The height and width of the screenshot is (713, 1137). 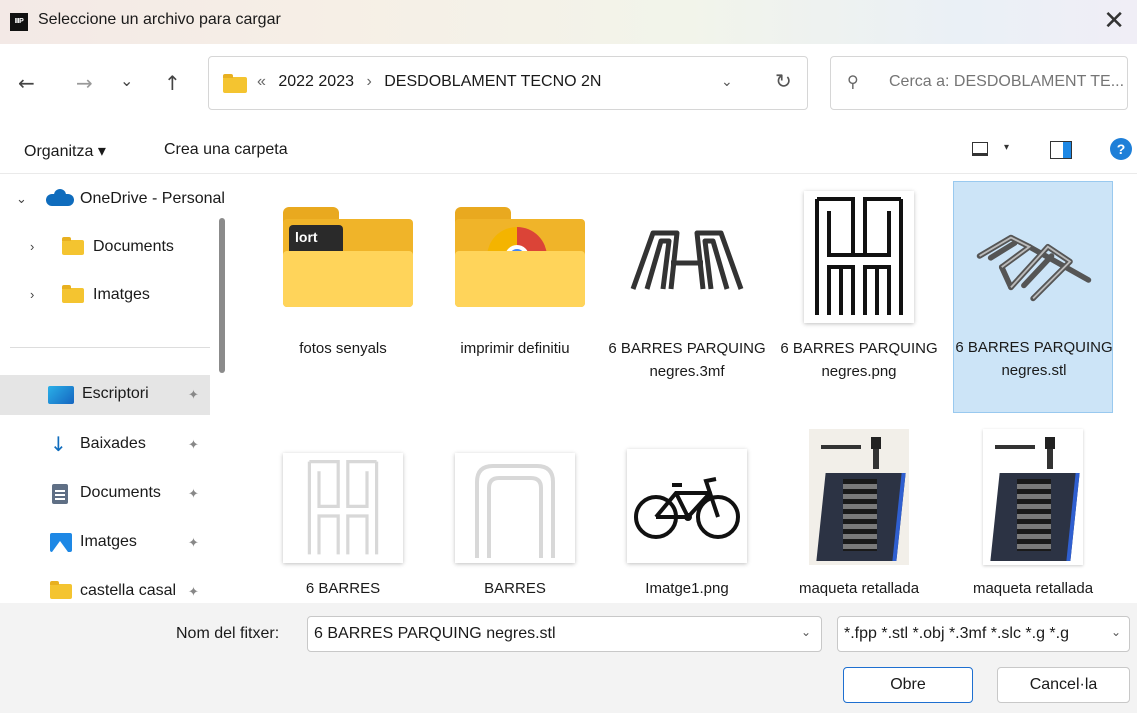 What do you see at coordinates (115, 393) in the screenshot?
I see `sidebar-item-label: Escriptori` at bounding box center [115, 393].